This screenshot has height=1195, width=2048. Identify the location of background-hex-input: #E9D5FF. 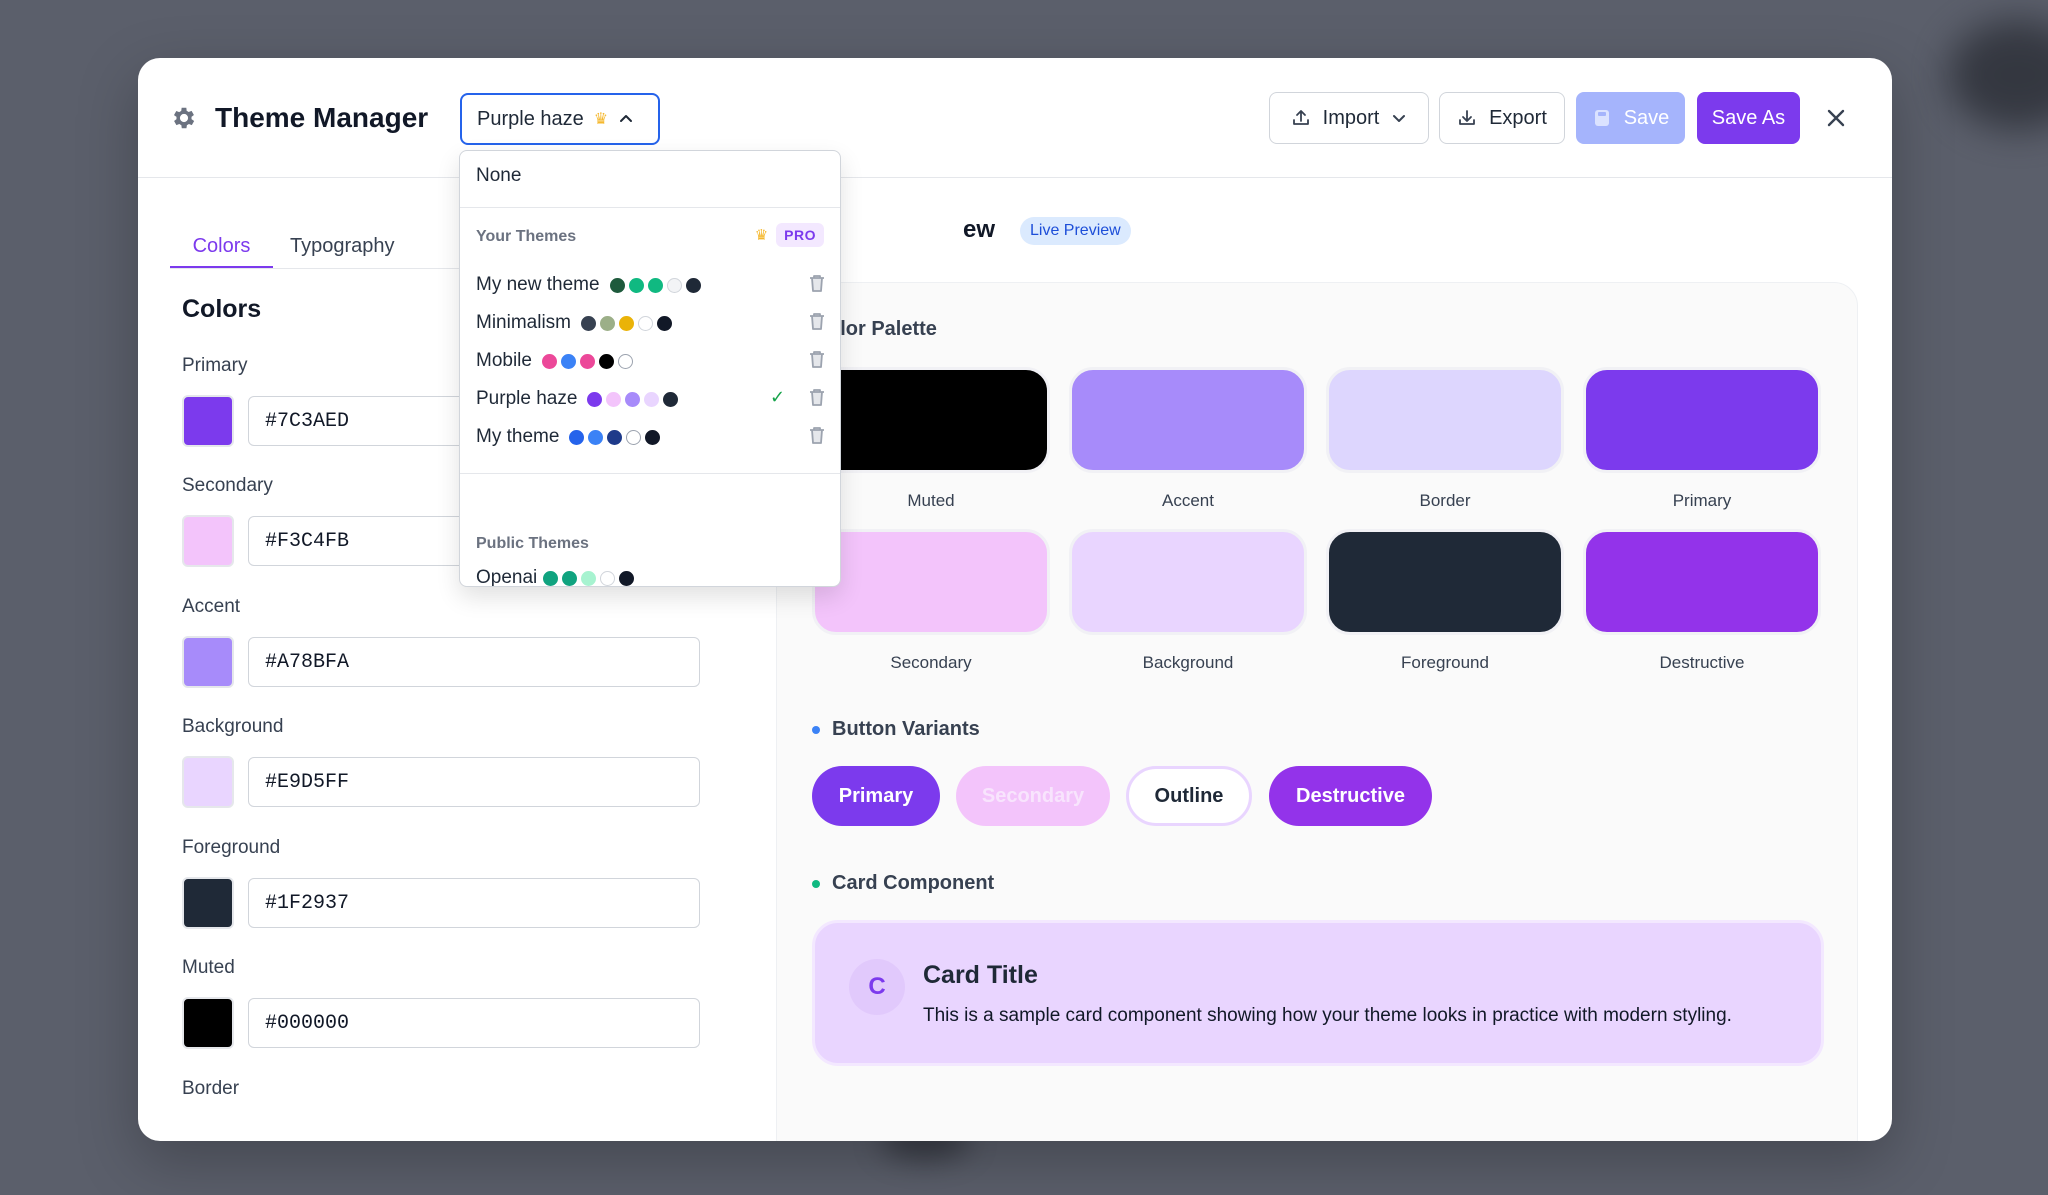
(474, 782).